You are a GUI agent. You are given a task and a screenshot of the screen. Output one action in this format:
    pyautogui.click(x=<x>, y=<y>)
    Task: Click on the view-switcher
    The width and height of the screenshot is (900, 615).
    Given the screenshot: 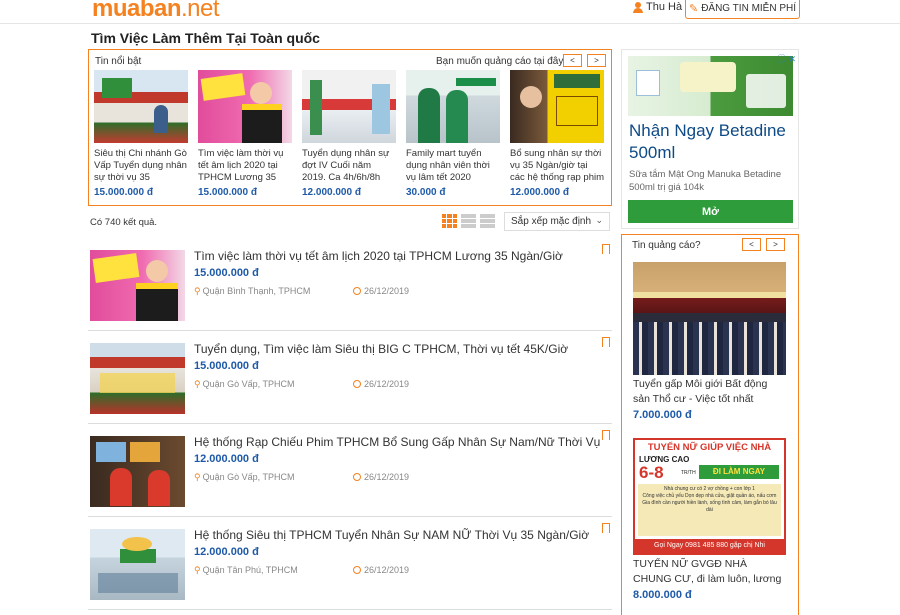 What is the action you would take?
    pyautogui.click(x=468, y=221)
    